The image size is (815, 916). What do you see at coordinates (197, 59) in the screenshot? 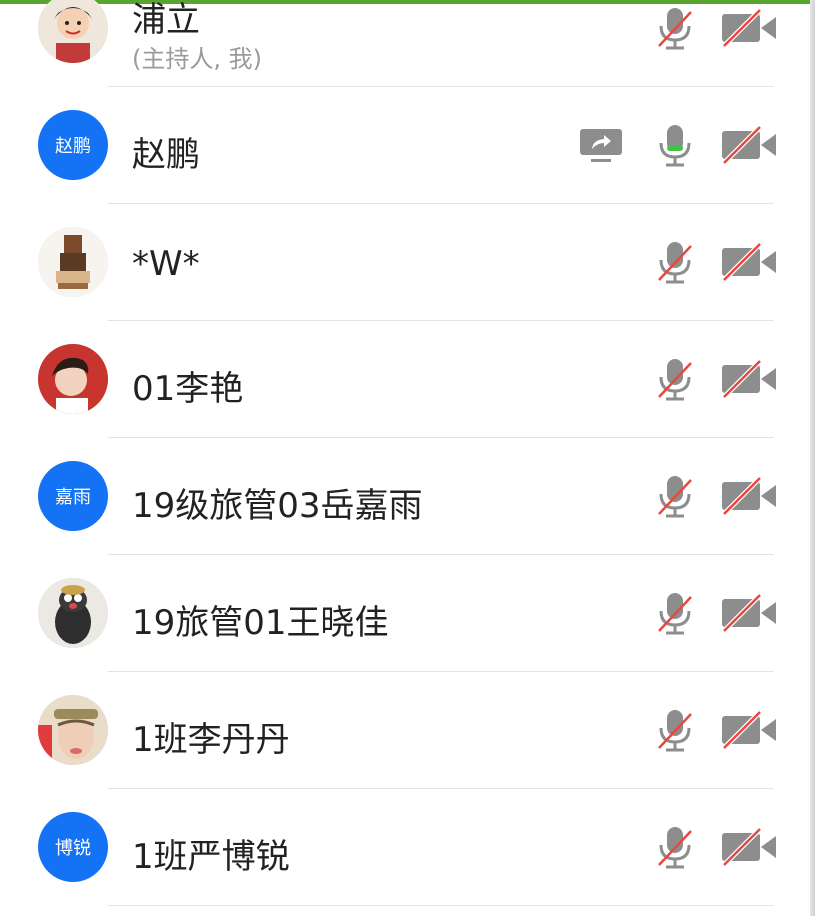
I see `participant-role: (主持人, 我)` at bounding box center [197, 59].